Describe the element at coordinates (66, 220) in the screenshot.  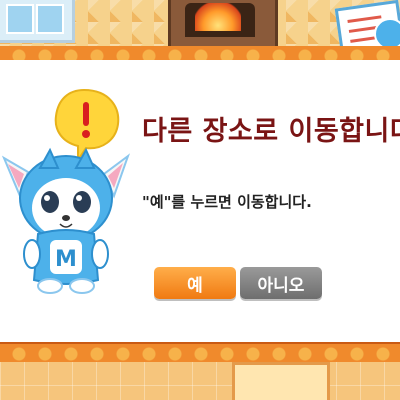
I see `mascot-icon: M` at that location.